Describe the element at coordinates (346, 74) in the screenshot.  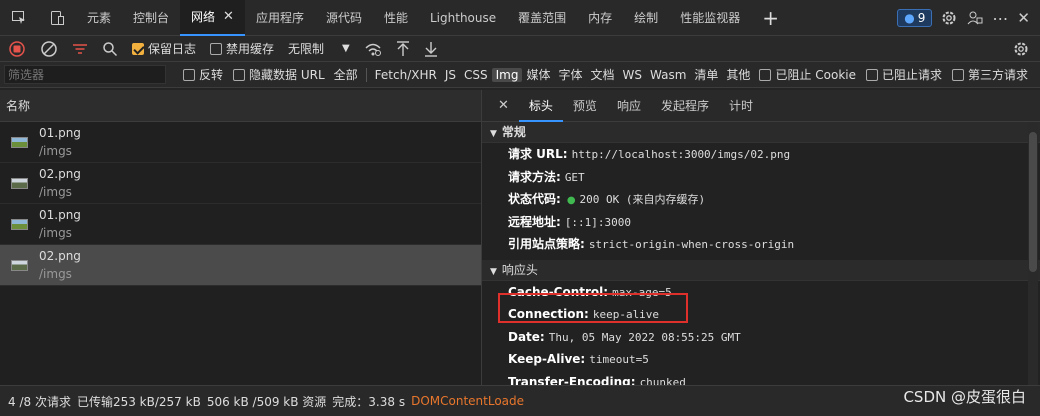
I see `filter-type-all: 全部` at that location.